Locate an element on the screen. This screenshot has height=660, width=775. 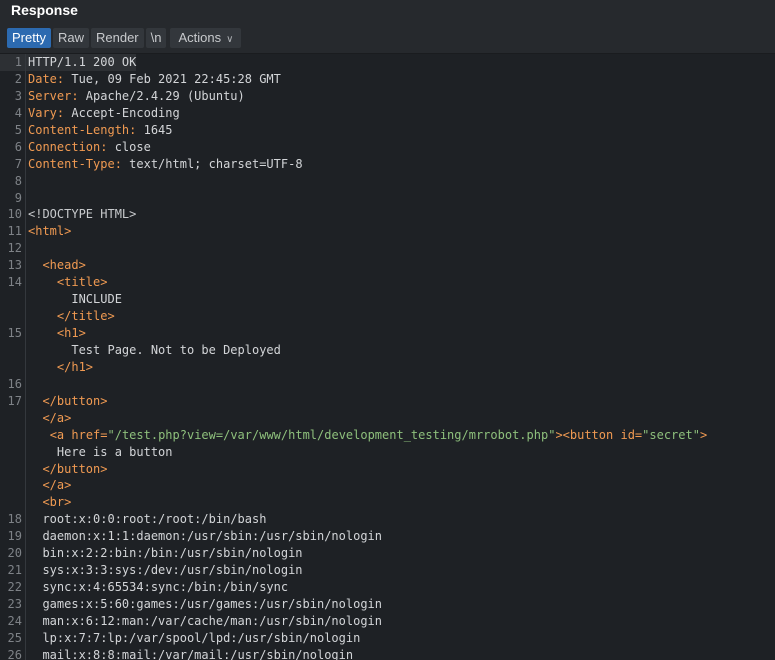
code-text: bin:x:2:2:bin:/bin:/usr/sbin/nologin is located at coordinates (164, 553).